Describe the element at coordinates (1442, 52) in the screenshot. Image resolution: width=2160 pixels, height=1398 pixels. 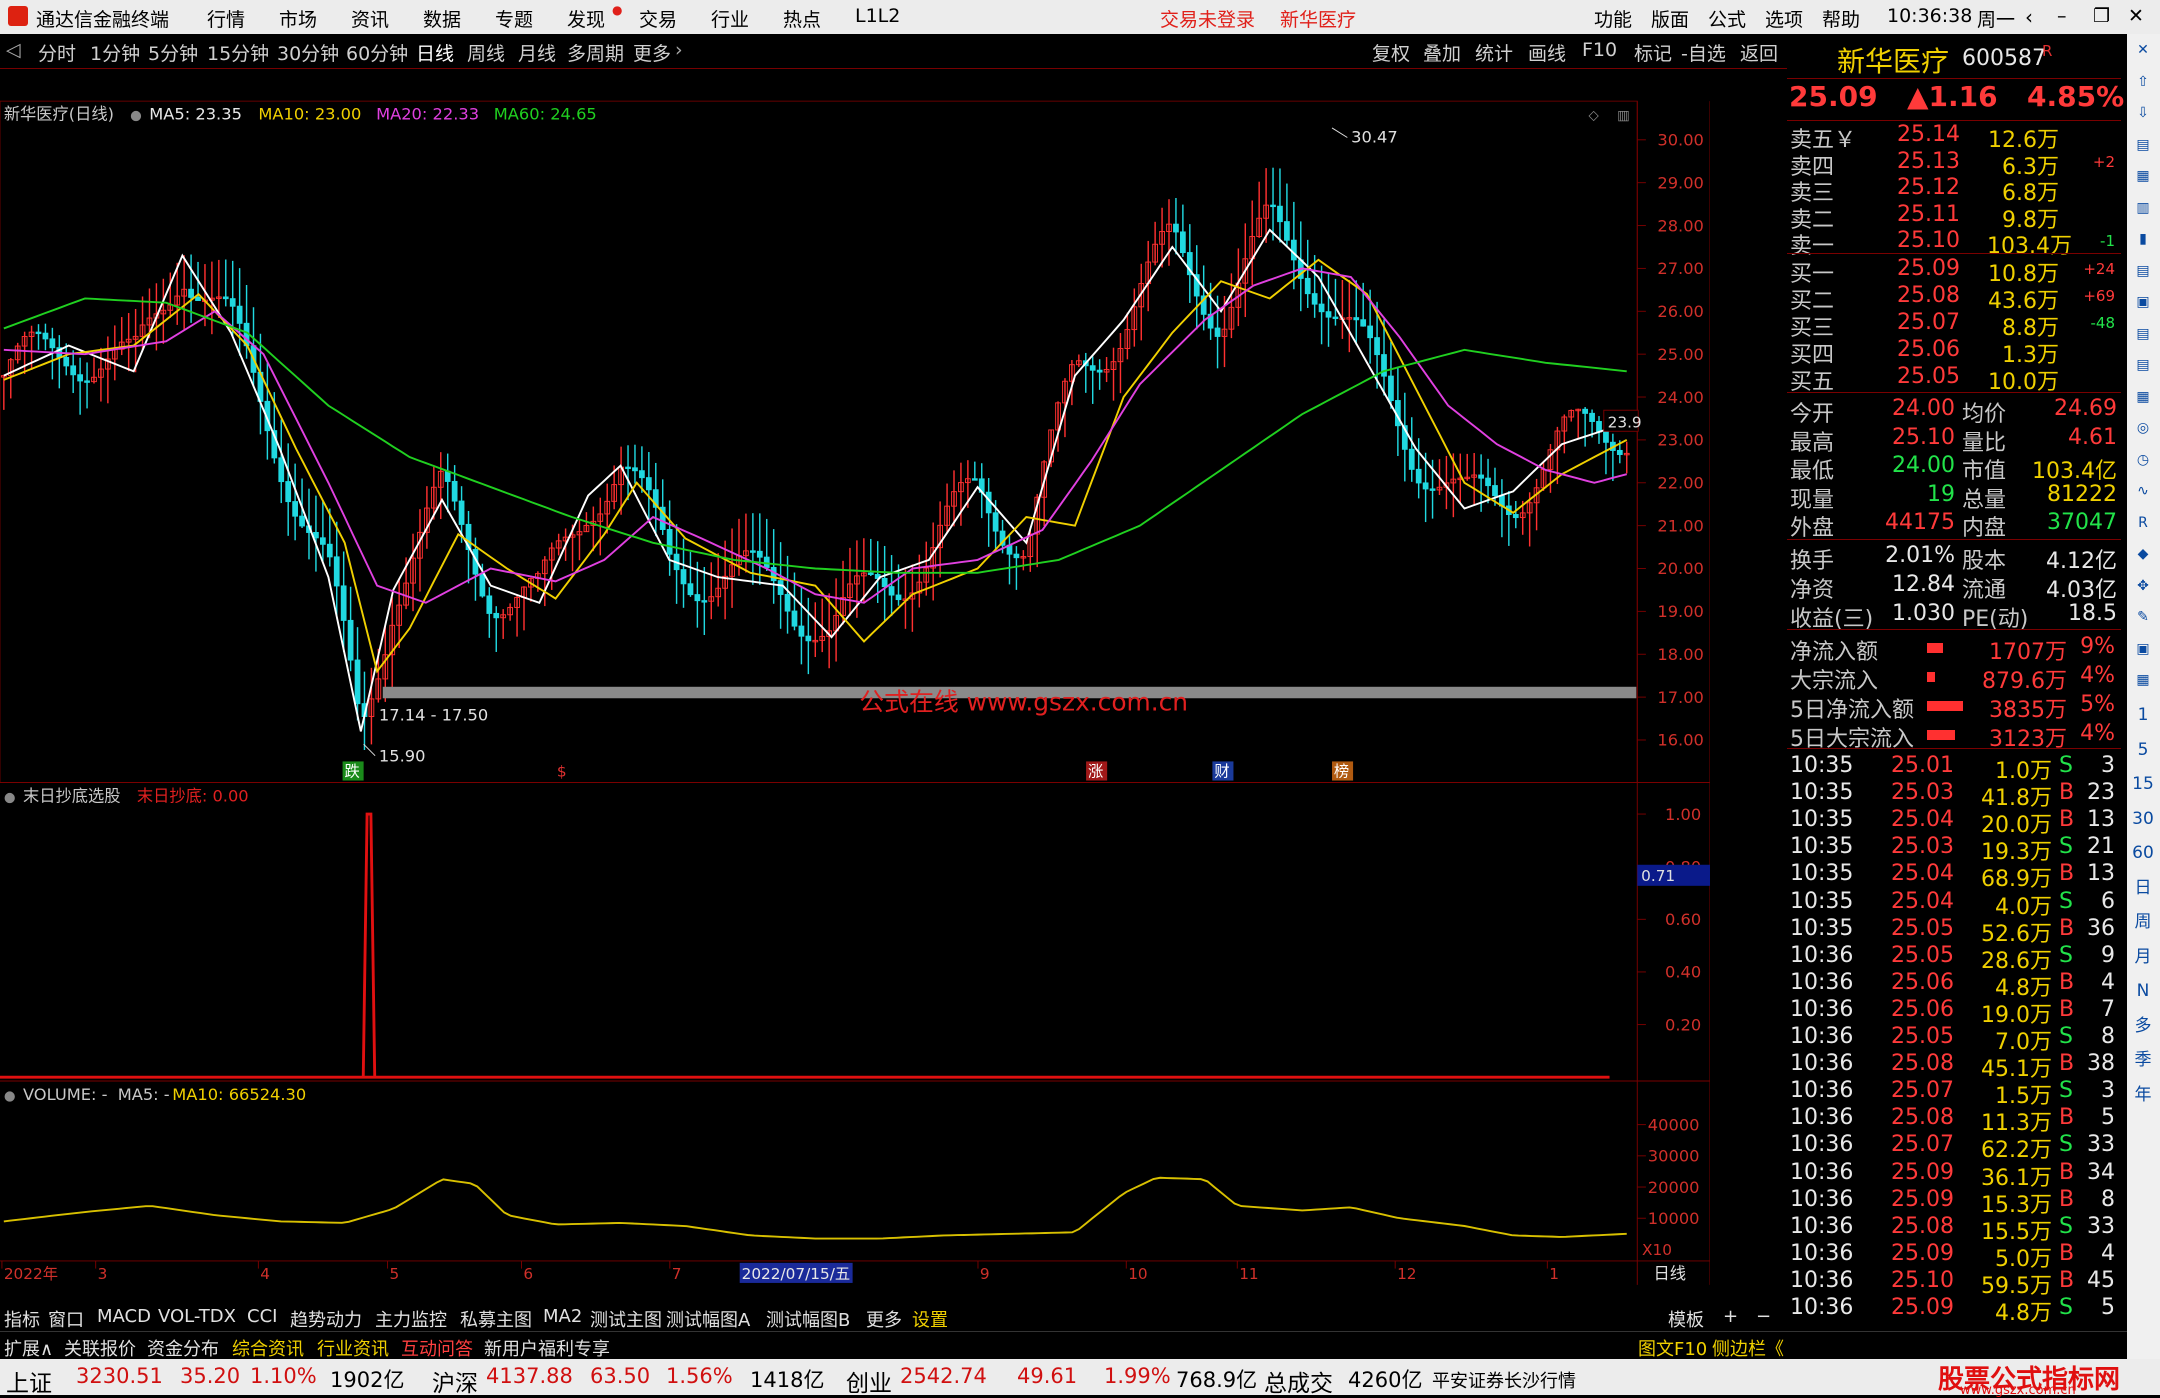
I see `tool-button: 叠加` at that location.